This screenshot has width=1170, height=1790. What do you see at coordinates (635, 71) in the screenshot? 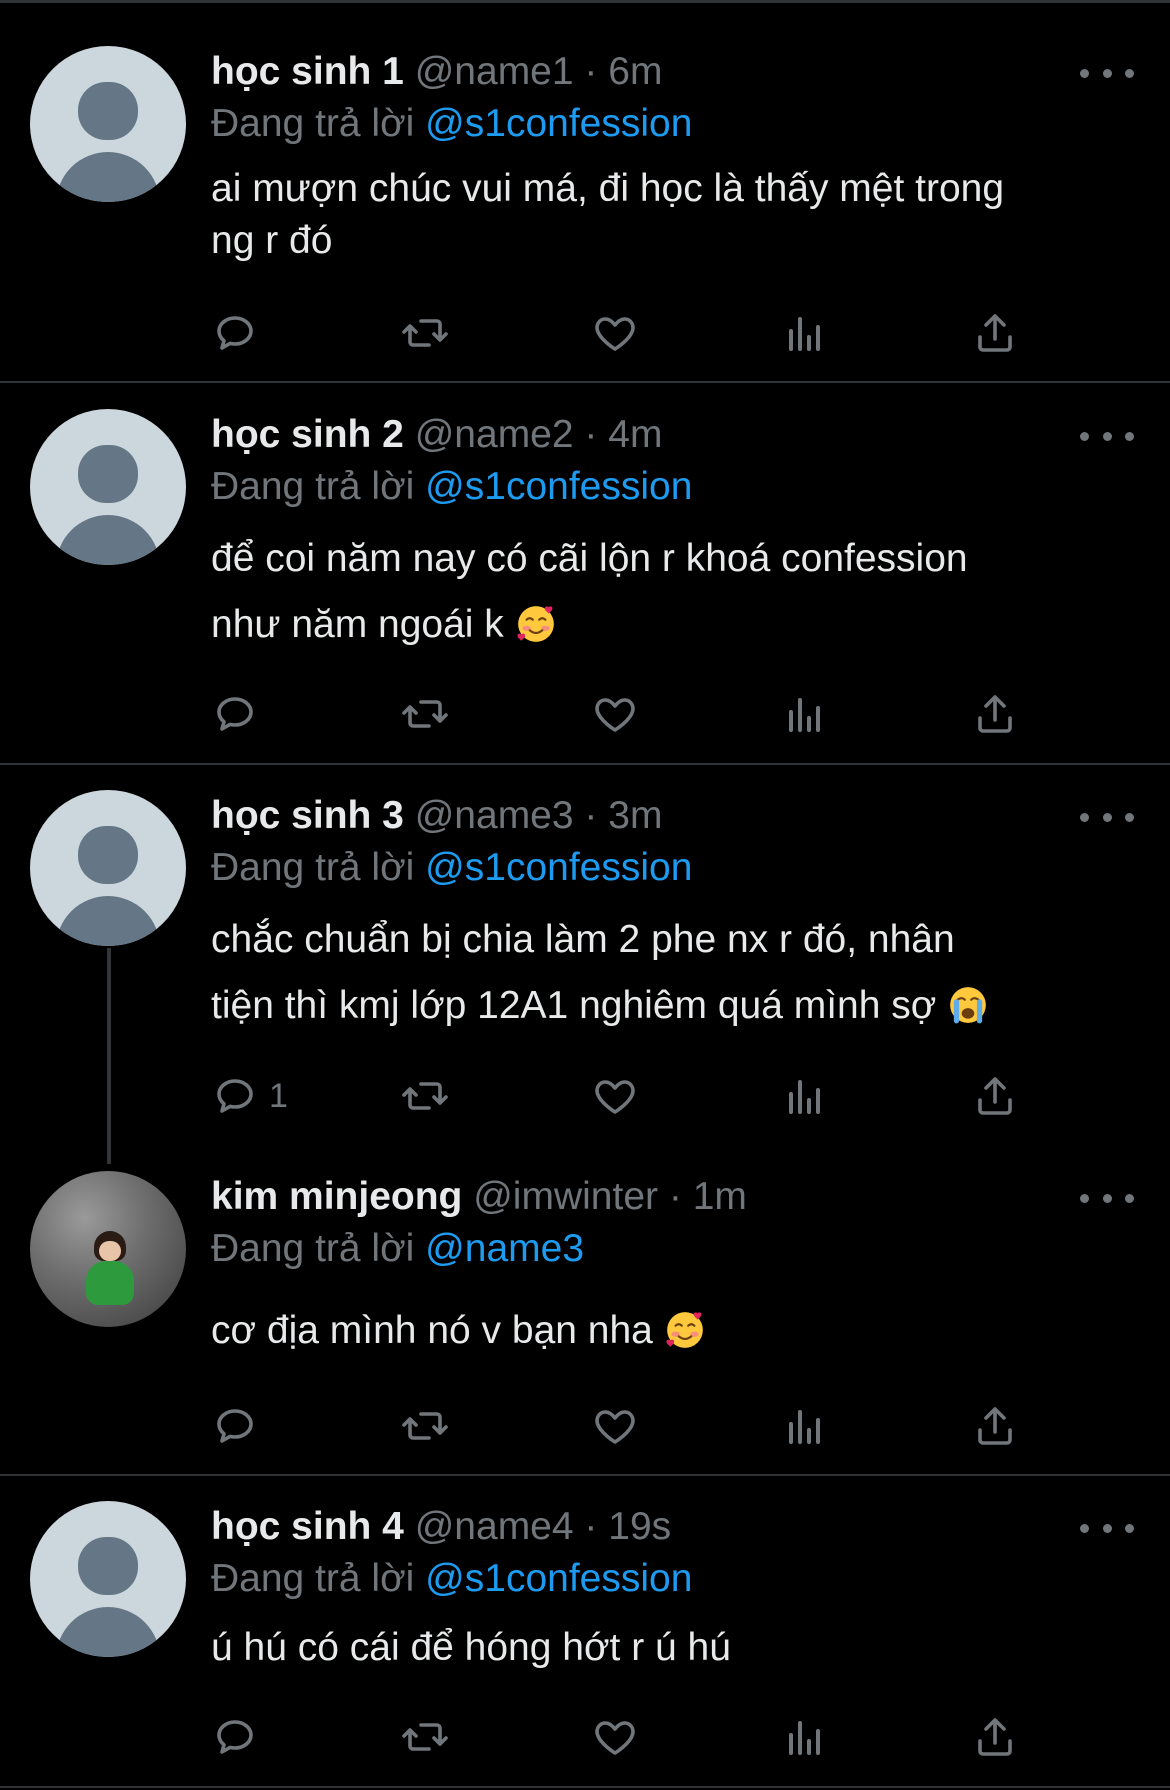
I see `timestamp: 6m` at bounding box center [635, 71].